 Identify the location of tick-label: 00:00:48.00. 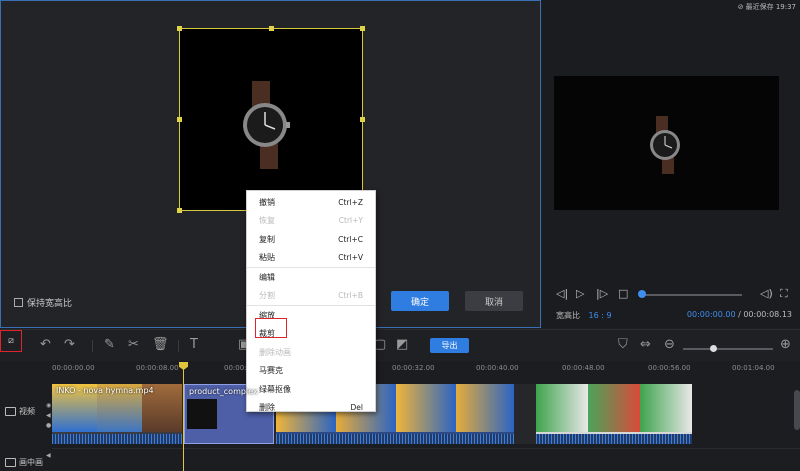
(583, 368).